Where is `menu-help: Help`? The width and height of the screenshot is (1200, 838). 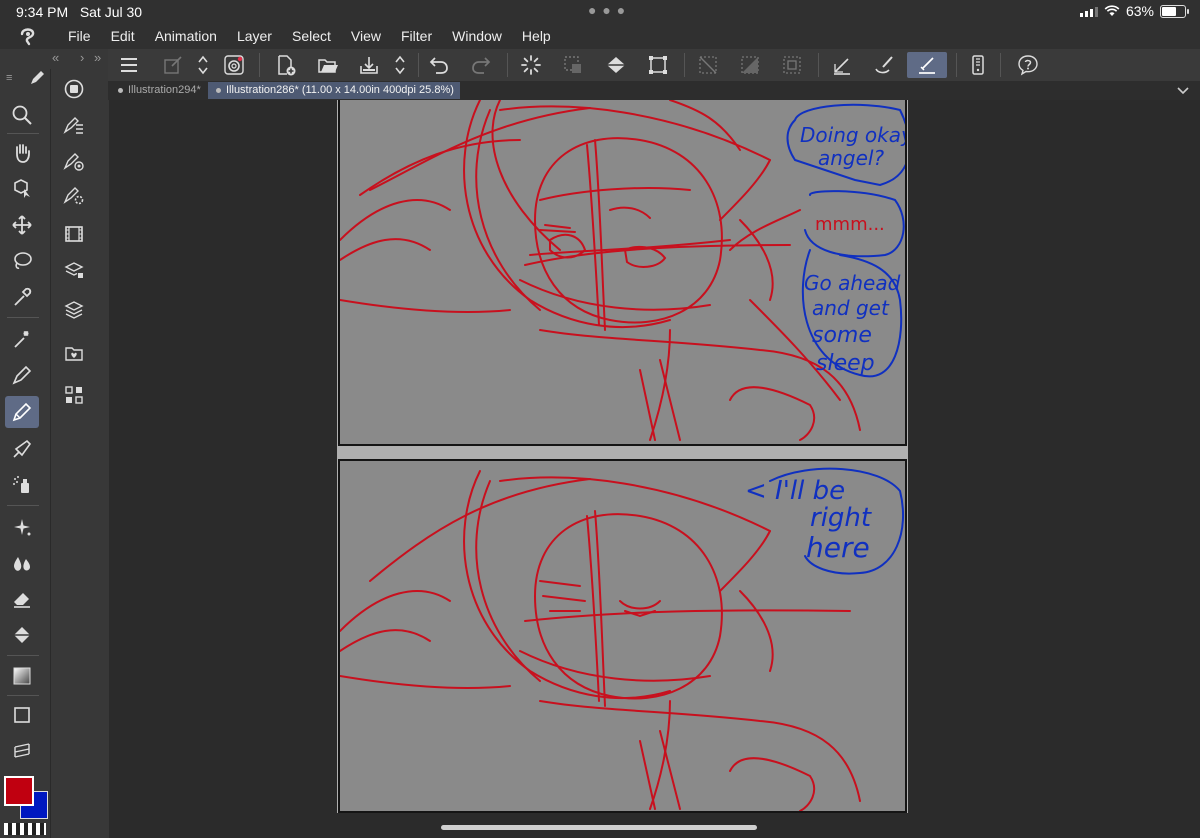 menu-help: Help is located at coordinates (536, 36).